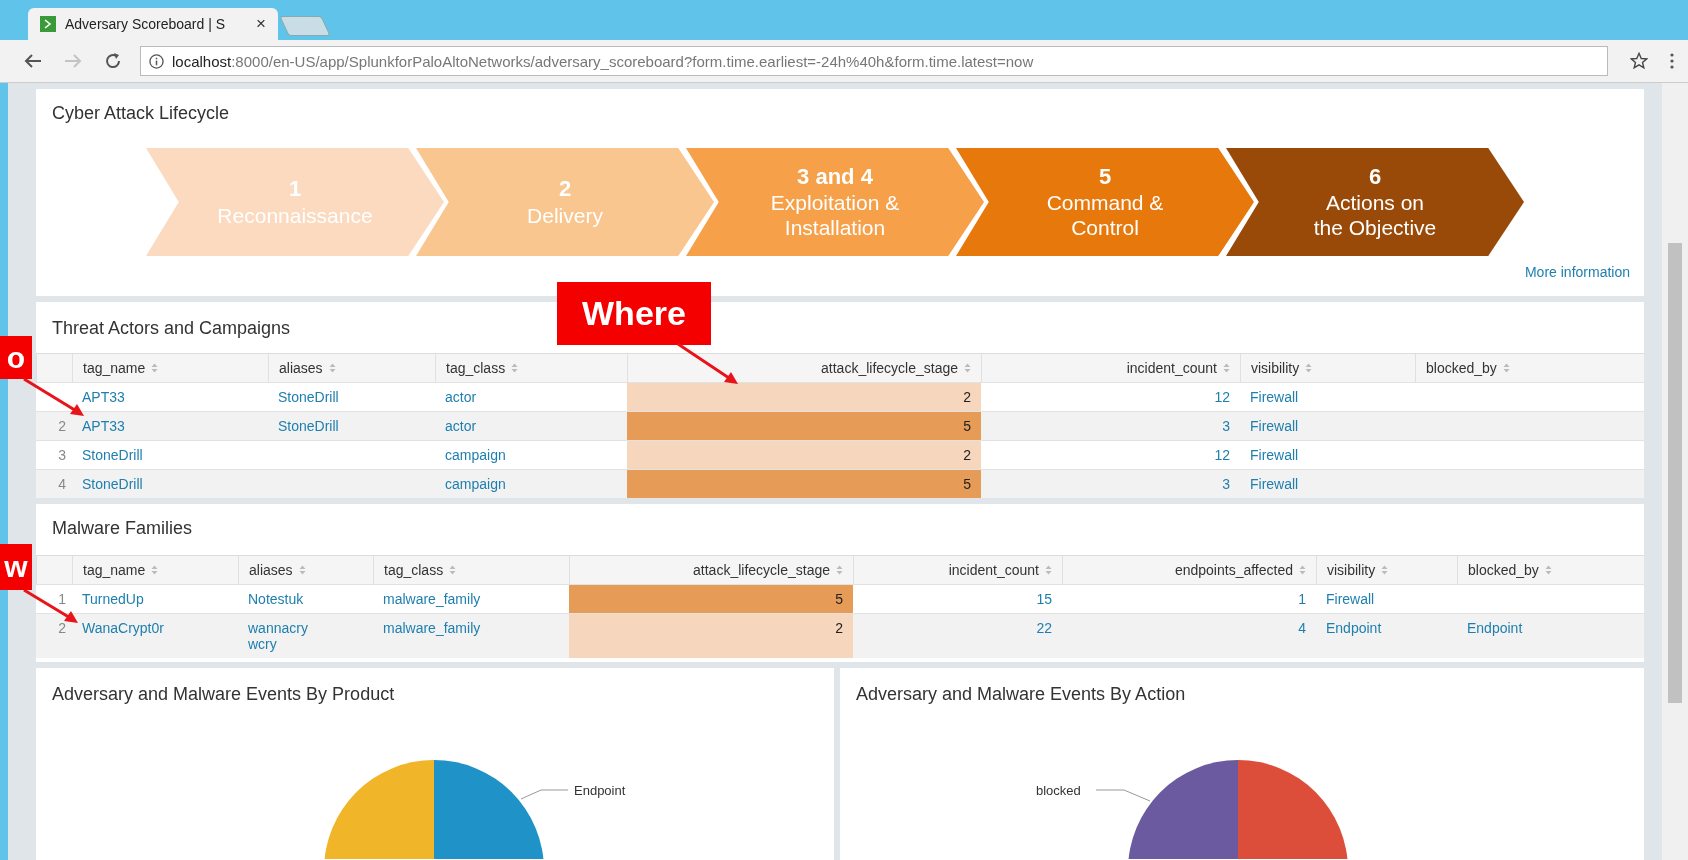  What do you see at coordinates (835, 176) in the screenshot?
I see `stage-number: 3 and 4` at bounding box center [835, 176].